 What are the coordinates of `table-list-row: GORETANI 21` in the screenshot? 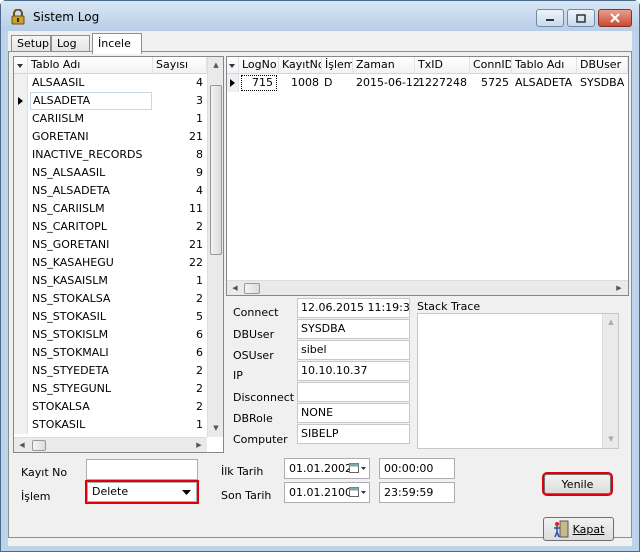 It's located at (110, 137).